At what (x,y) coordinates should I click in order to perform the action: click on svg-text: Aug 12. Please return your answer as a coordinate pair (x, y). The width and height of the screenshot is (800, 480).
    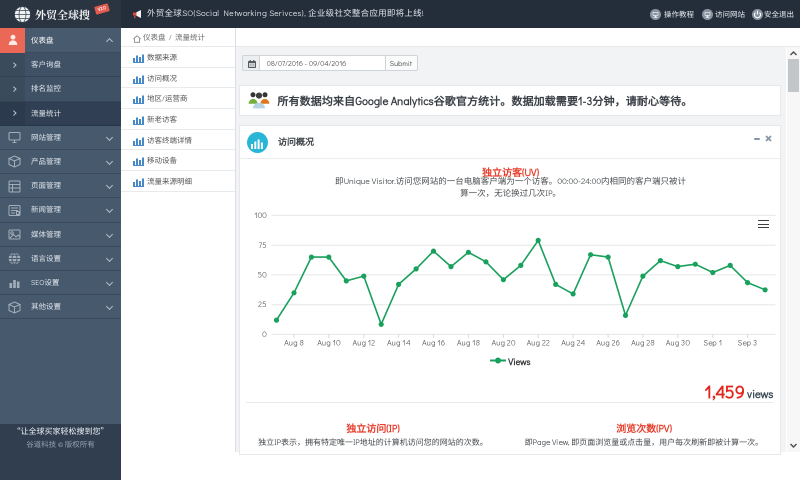
    Looking at the image, I should click on (363, 343).